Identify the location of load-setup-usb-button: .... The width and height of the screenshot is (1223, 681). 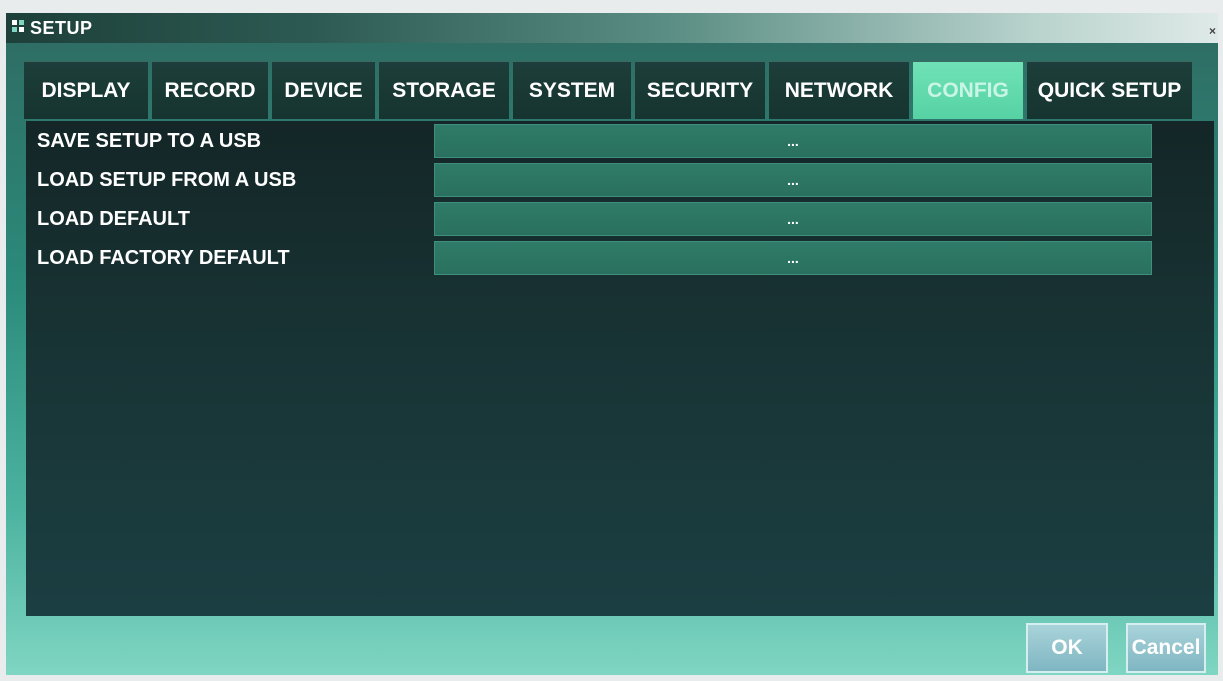
(793, 180).